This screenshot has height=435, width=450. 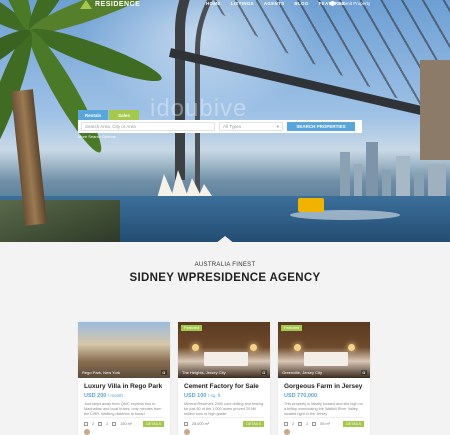 I want to click on section-title: SIDNEY WPRESIDENCE AGENCY, so click(x=225, y=278).